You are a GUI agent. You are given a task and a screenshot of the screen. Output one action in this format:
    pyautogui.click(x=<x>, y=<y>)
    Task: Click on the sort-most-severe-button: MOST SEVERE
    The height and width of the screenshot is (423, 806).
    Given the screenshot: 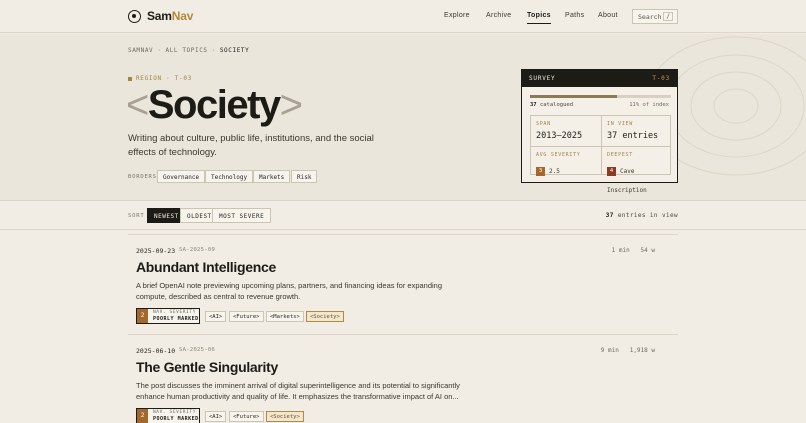 What is the action you would take?
    pyautogui.click(x=242, y=215)
    